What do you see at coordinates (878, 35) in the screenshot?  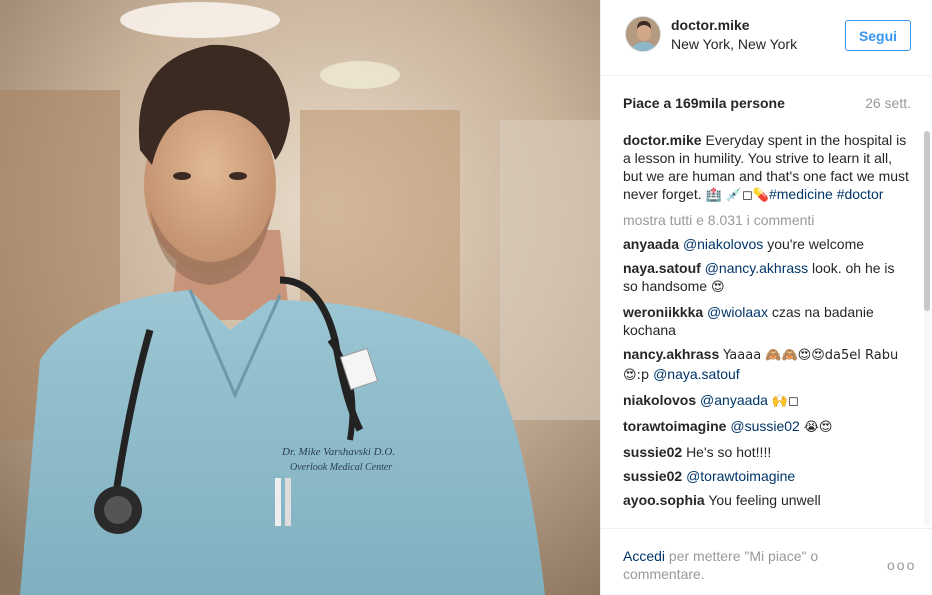 I see `follow-button: Segui` at bounding box center [878, 35].